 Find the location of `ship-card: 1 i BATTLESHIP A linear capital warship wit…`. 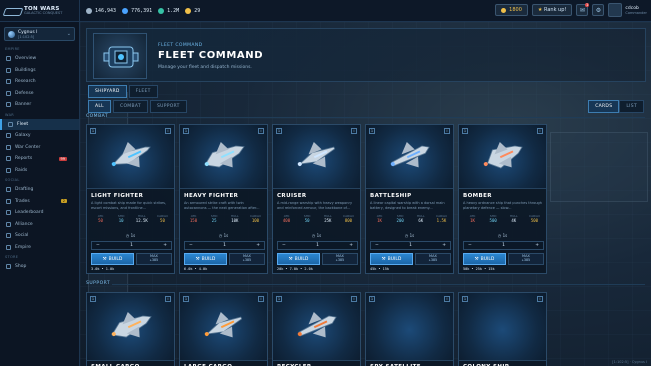

ship-card: 1 i BATTLESHIP A linear capital warship wit… is located at coordinates (409, 199).